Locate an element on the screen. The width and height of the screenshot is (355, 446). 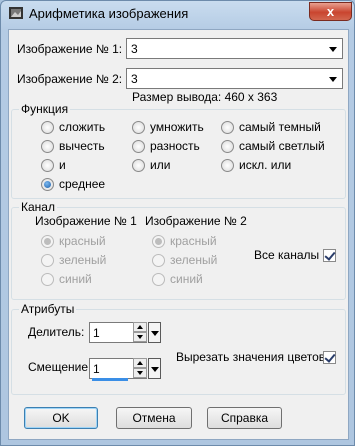
offset-dropdown-button is located at coordinates (154, 368).